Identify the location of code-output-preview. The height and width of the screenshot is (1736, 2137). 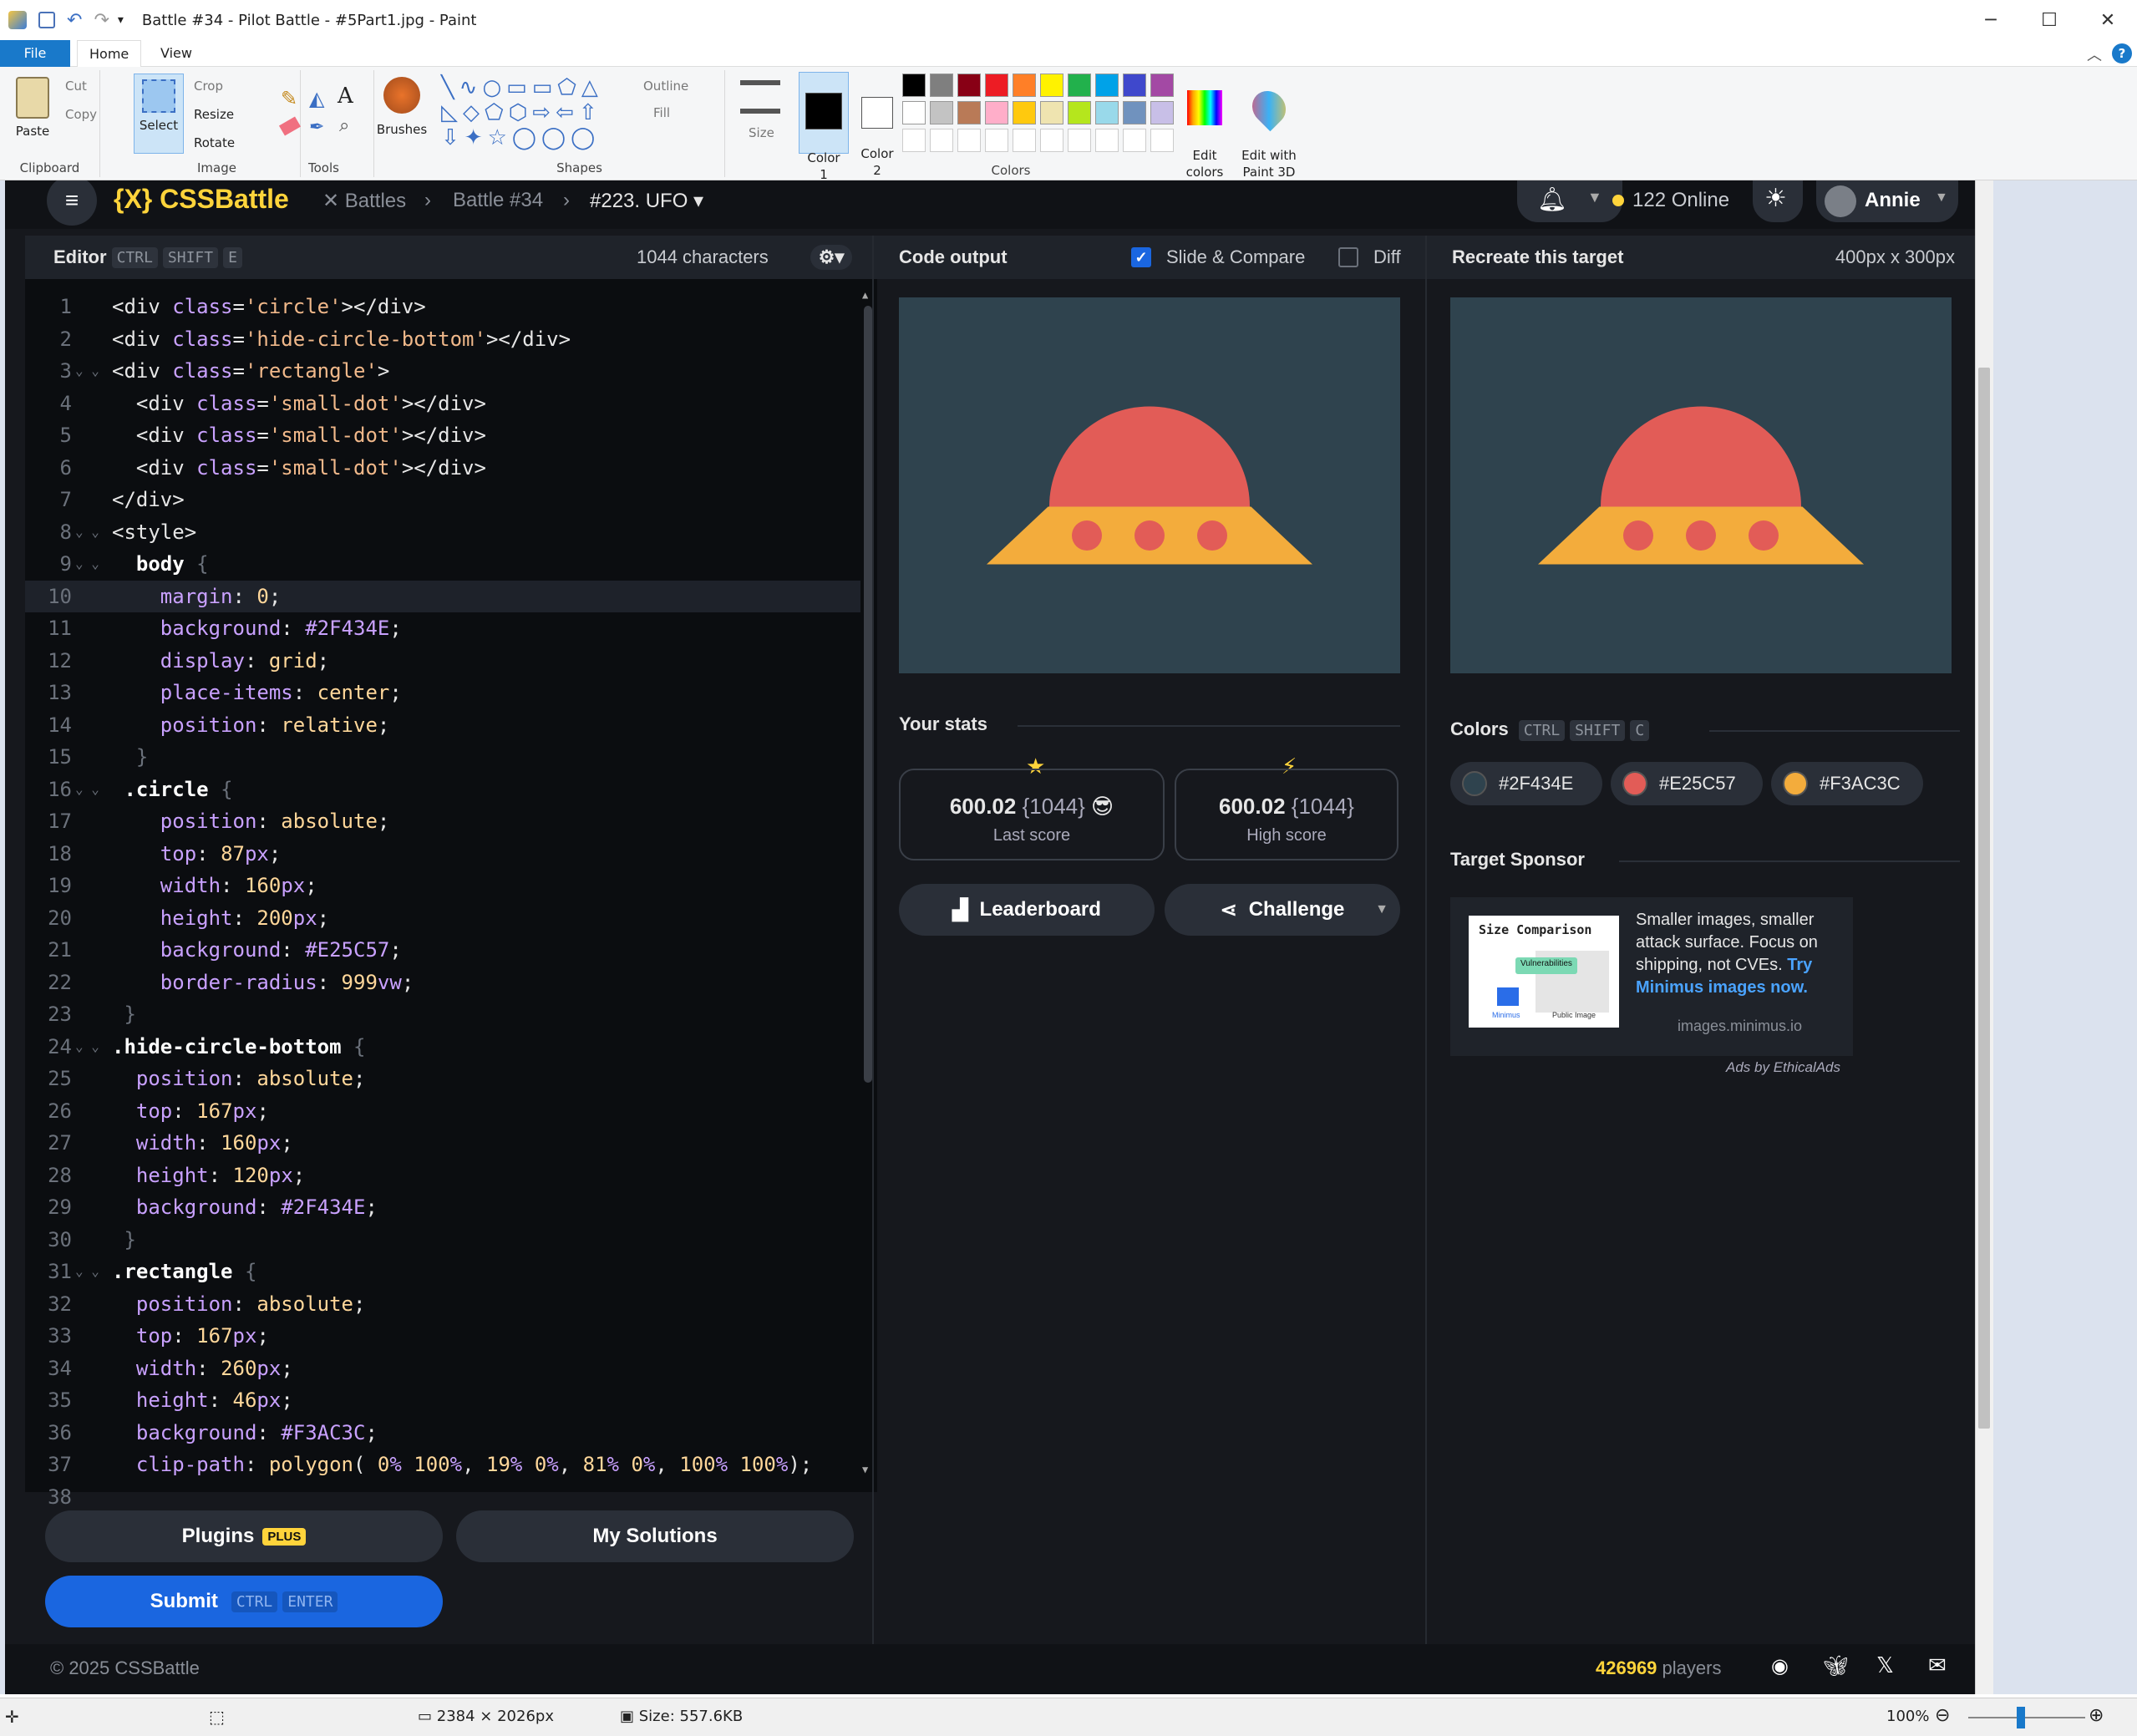
(1150, 485).